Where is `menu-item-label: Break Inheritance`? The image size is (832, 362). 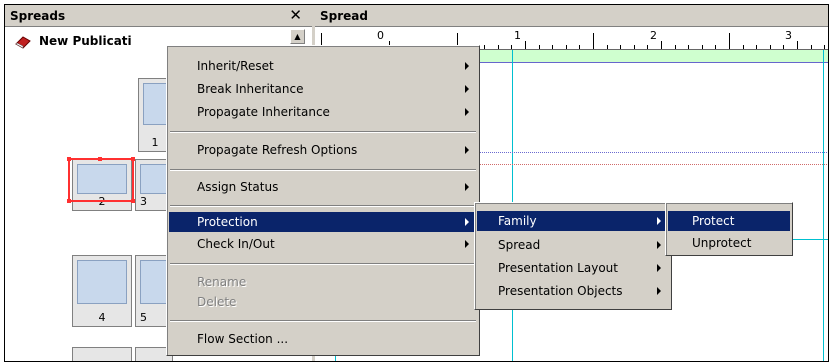 menu-item-label: Break Inheritance is located at coordinates (250, 89).